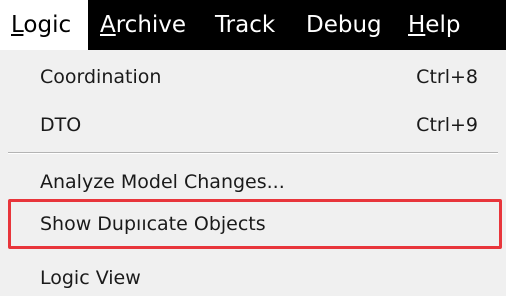 This screenshot has width=506, height=296. I want to click on menu-archive-mnemonic: A, so click(108, 25).